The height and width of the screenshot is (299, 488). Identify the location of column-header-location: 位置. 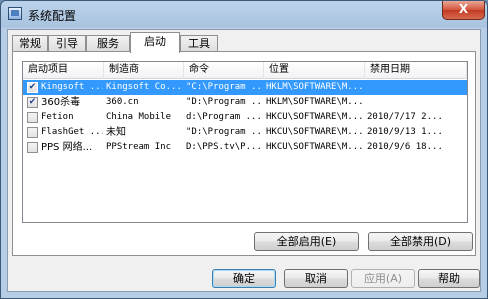
(314, 70).